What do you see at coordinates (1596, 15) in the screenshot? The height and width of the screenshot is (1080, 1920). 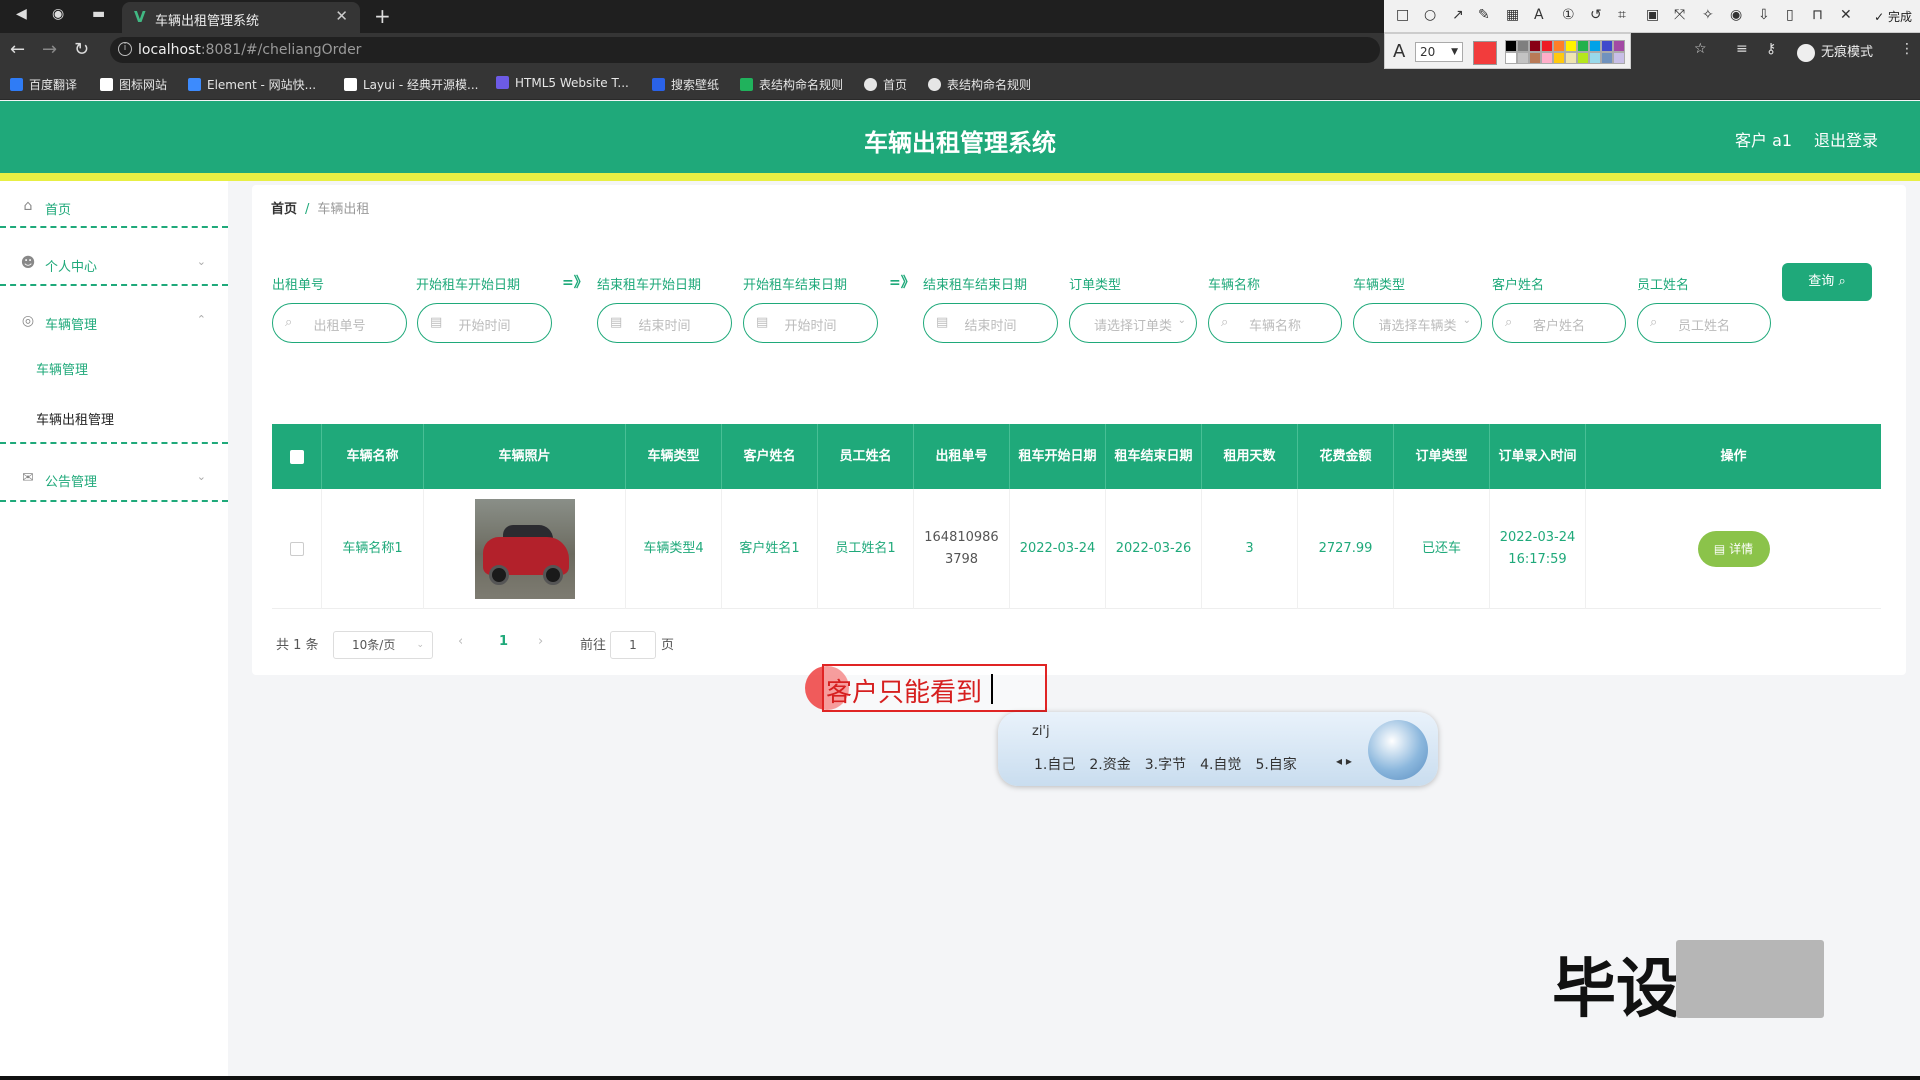 I see `undo-icon: ↺` at bounding box center [1596, 15].